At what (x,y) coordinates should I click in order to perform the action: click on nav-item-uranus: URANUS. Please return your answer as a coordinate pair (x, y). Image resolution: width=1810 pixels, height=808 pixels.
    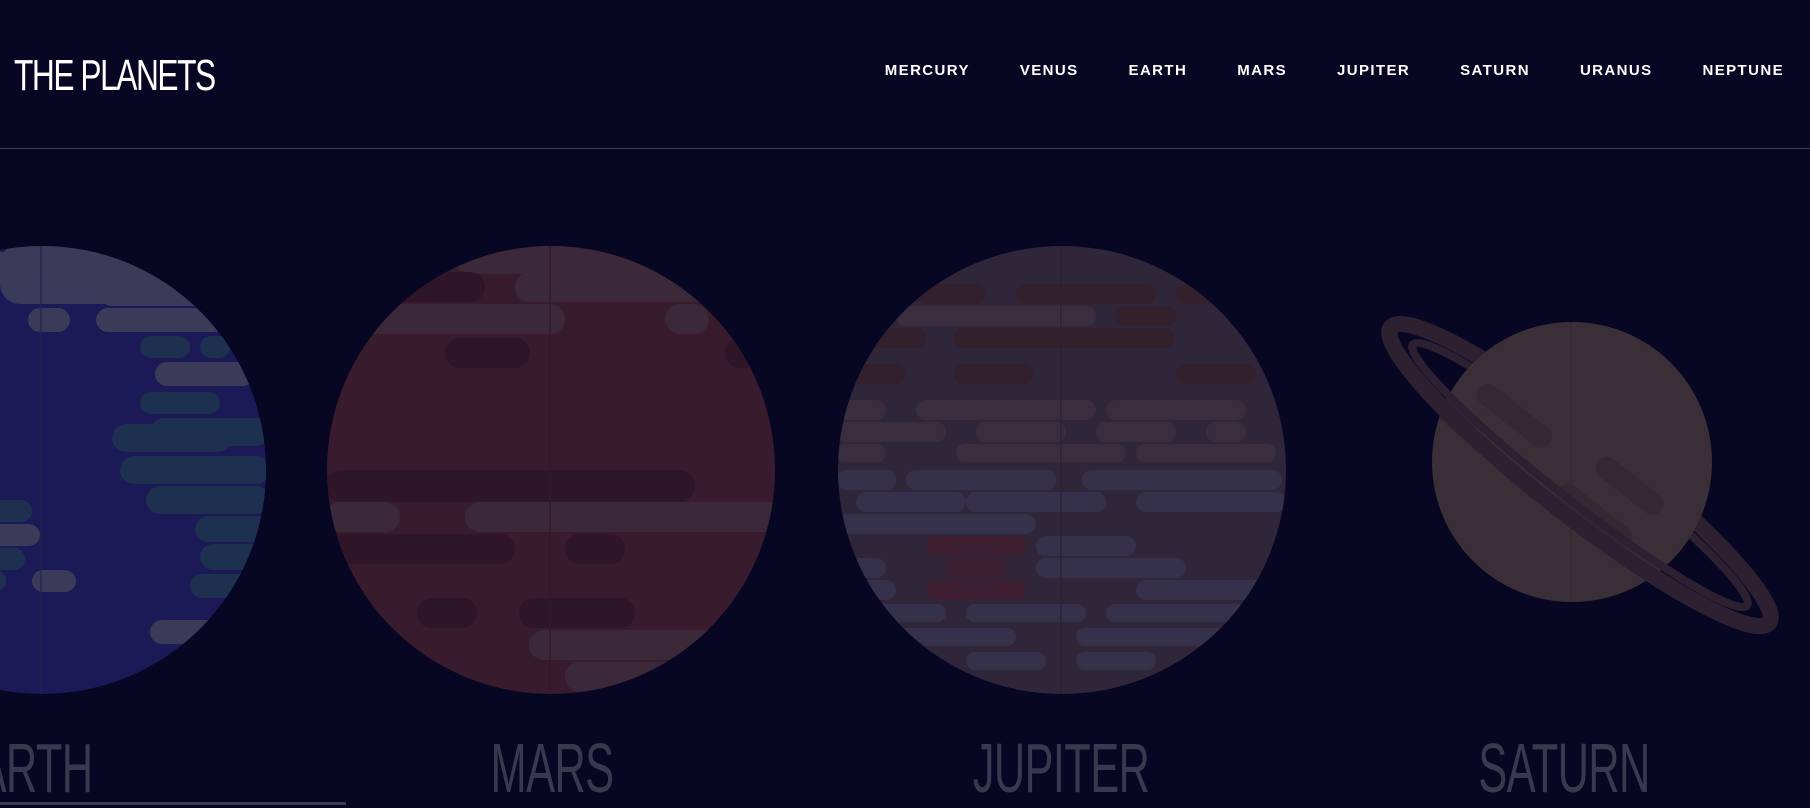
    Looking at the image, I should click on (1616, 70).